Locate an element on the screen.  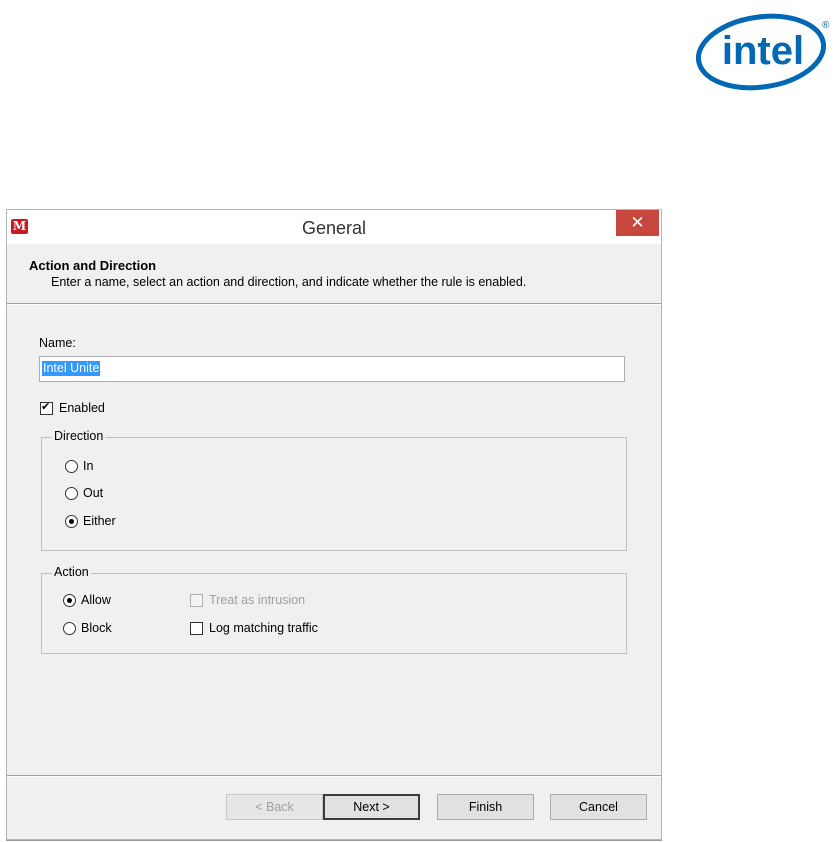
title-bar: M General ✕ is located at coordinates (334, 227).